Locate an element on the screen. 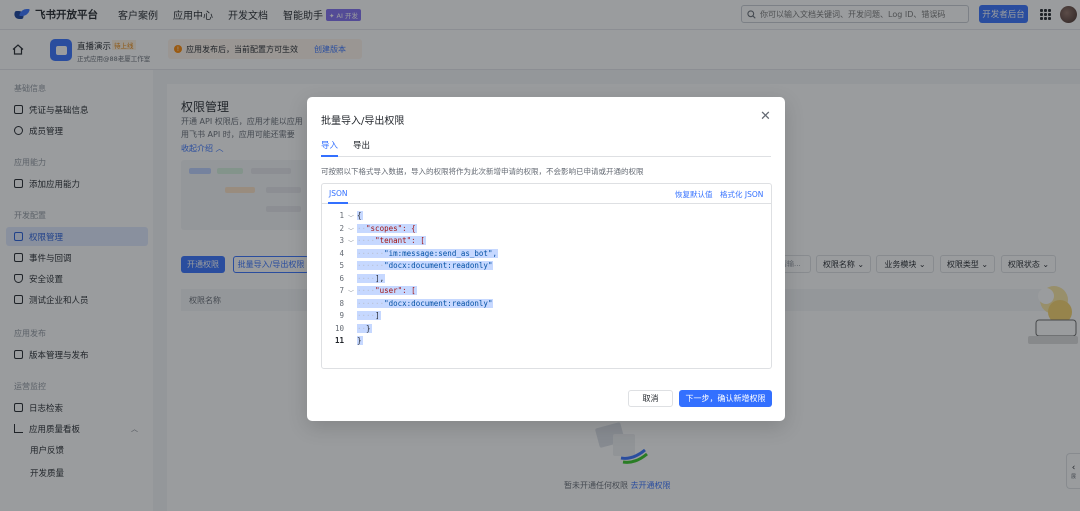  code-line: 6 ····], is located at coordinates (362, 278).